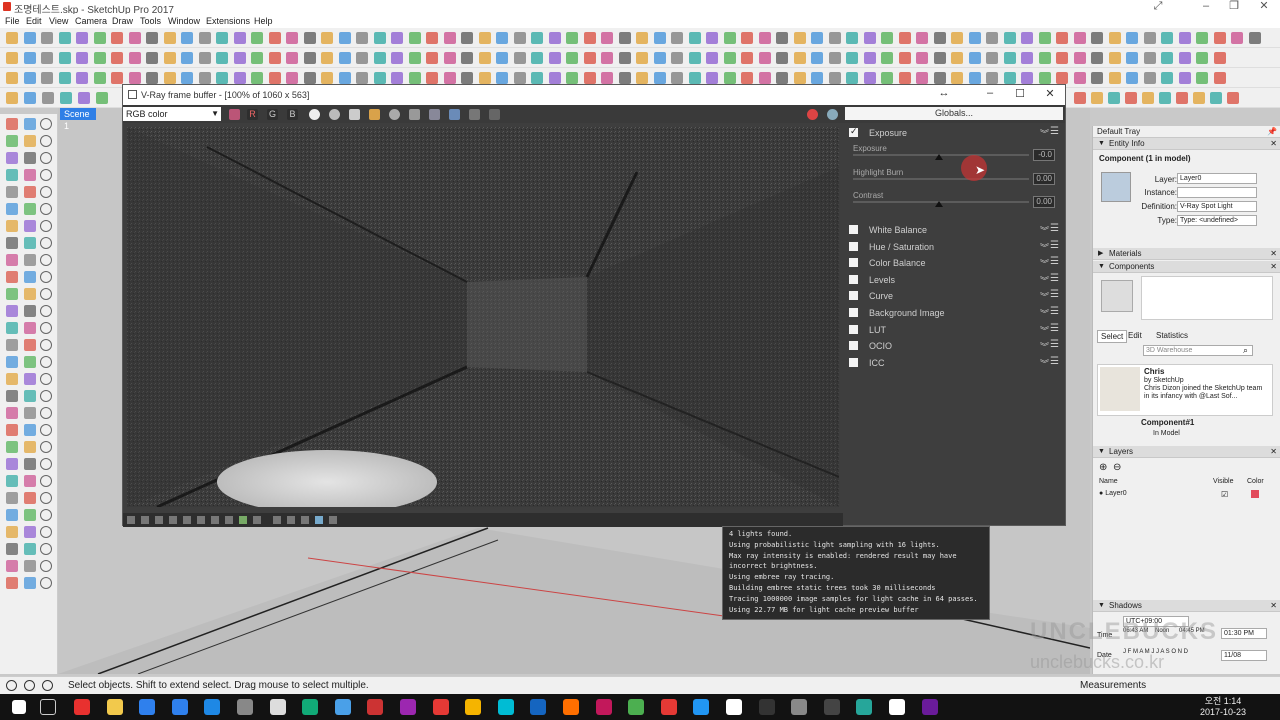 This screenshot has height=720, width=1280. What do you see at coordinates (1217, 178) in the screenshot?
I see `layer-select: Layer0` at bounding box center [1217, 178].